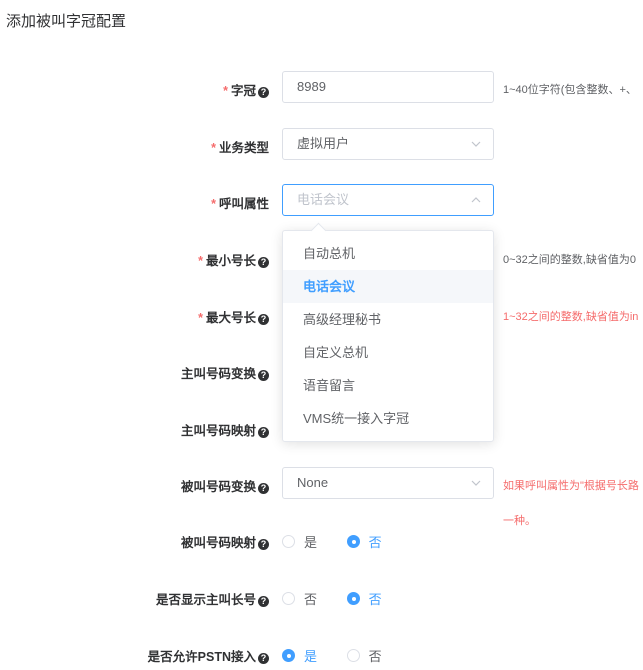 This screenshot has height=670, width=643. I want to click on prefix-label-text: 字冠, so click(243, 91).